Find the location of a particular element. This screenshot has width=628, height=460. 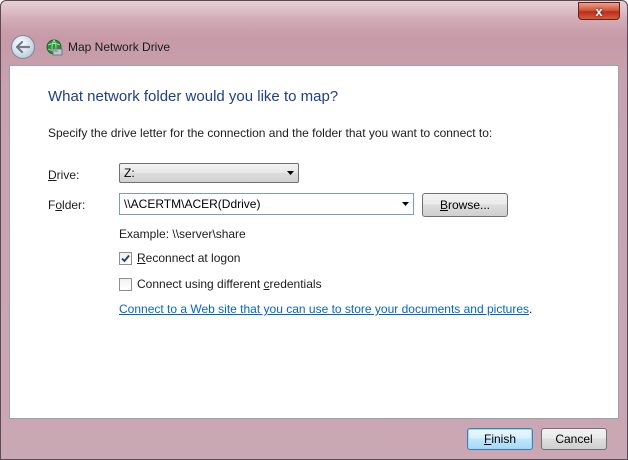

drive-select: Z: is located at coordinates (209, 173).